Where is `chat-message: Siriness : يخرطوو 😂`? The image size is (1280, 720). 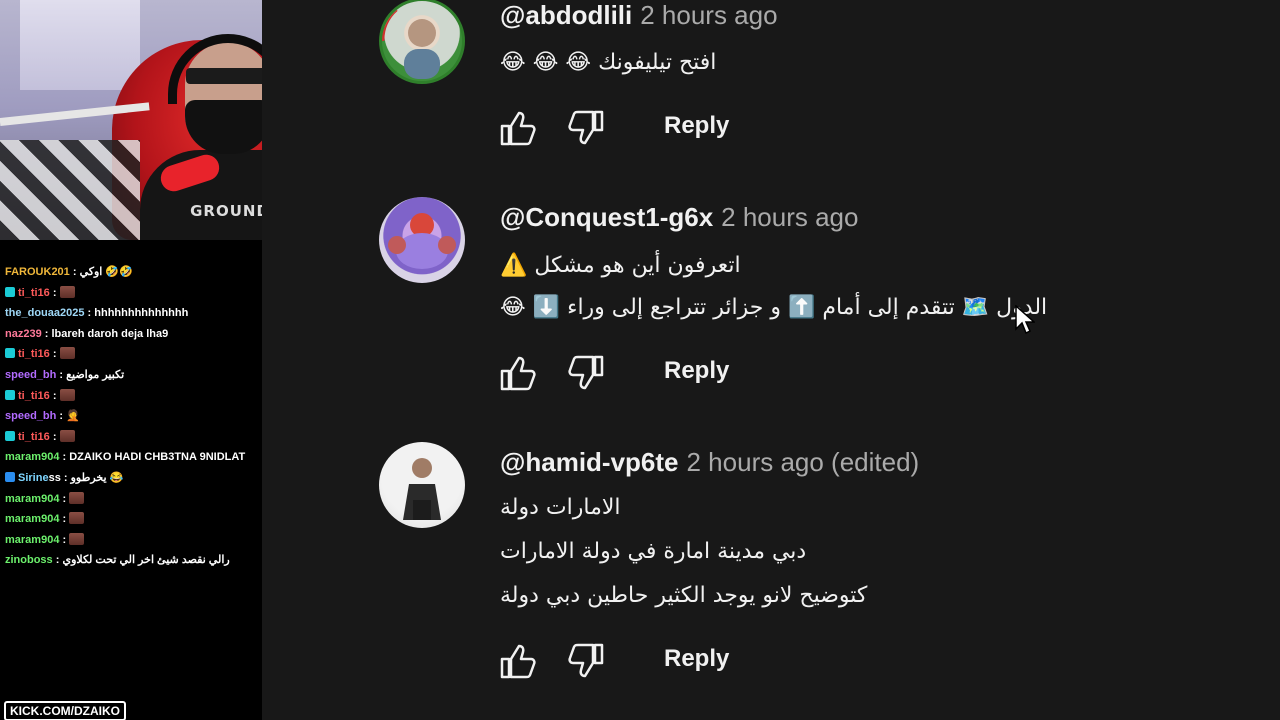
chat-message: Siriness : يخرطوو 😂 is located at coordinates (132, 478).